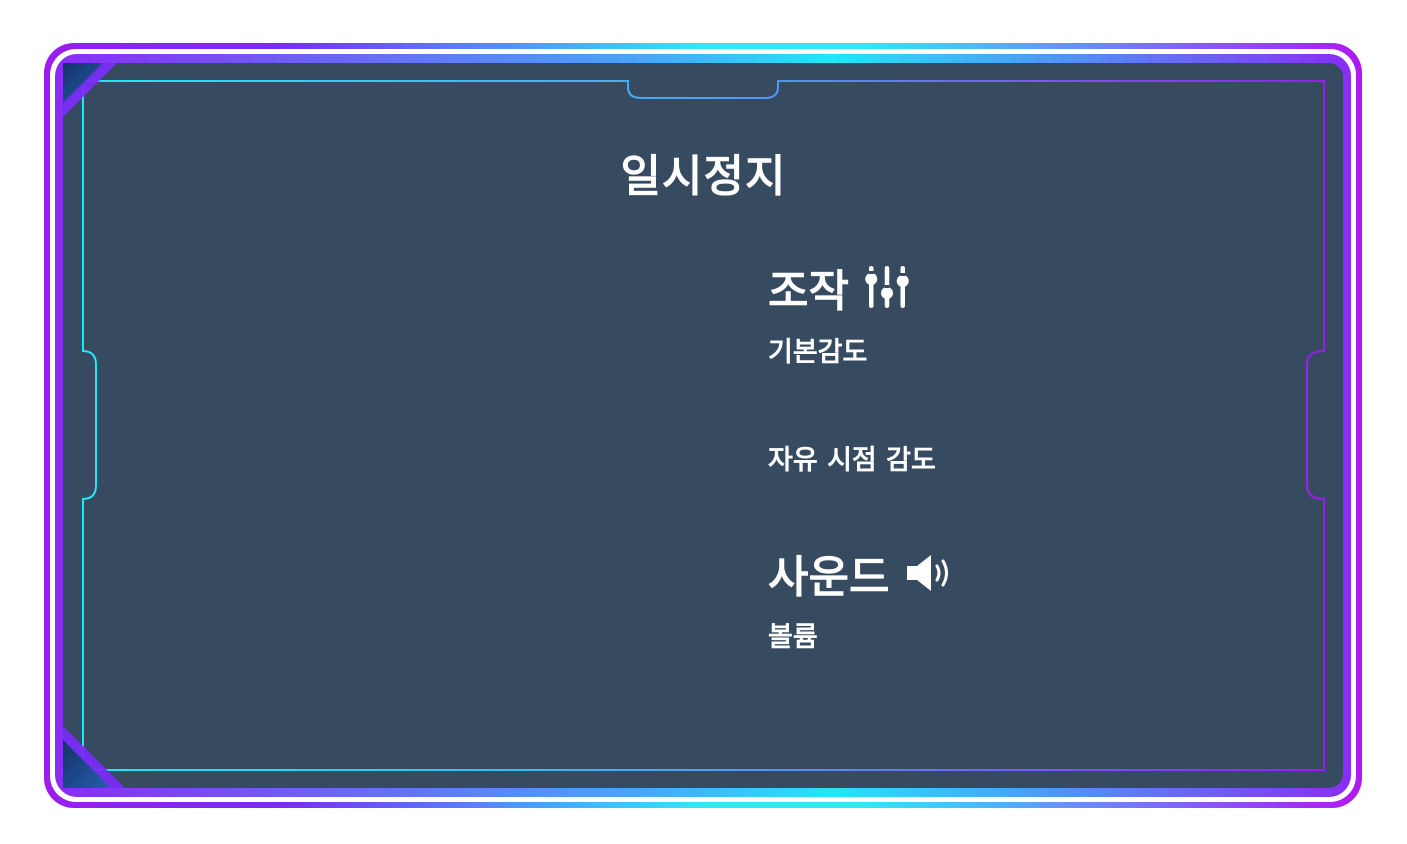 The width and height of the screenshot is (1407, 844). Describe the element at coordinates (887, 287) in the screenshot. I see `sliders-icon` at that location.